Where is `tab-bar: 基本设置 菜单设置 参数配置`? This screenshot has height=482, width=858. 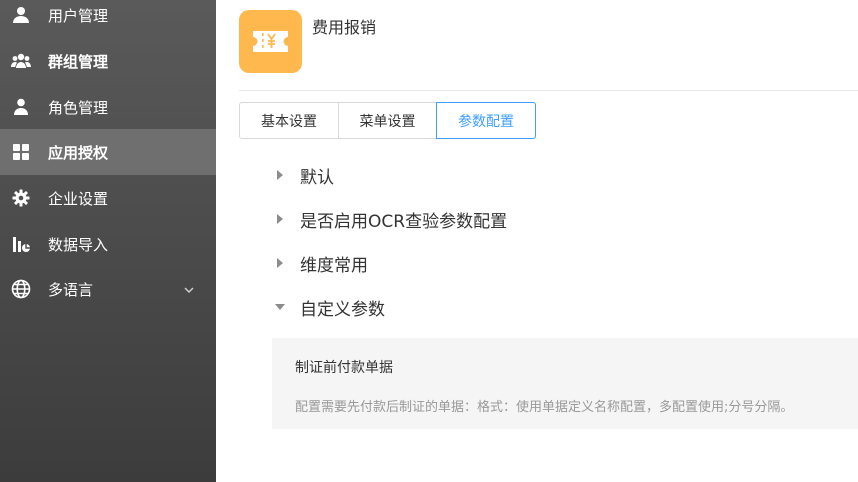
tab-bar: 基本设置 菜单设置 参数配置 is located at coordinates (387, 120).